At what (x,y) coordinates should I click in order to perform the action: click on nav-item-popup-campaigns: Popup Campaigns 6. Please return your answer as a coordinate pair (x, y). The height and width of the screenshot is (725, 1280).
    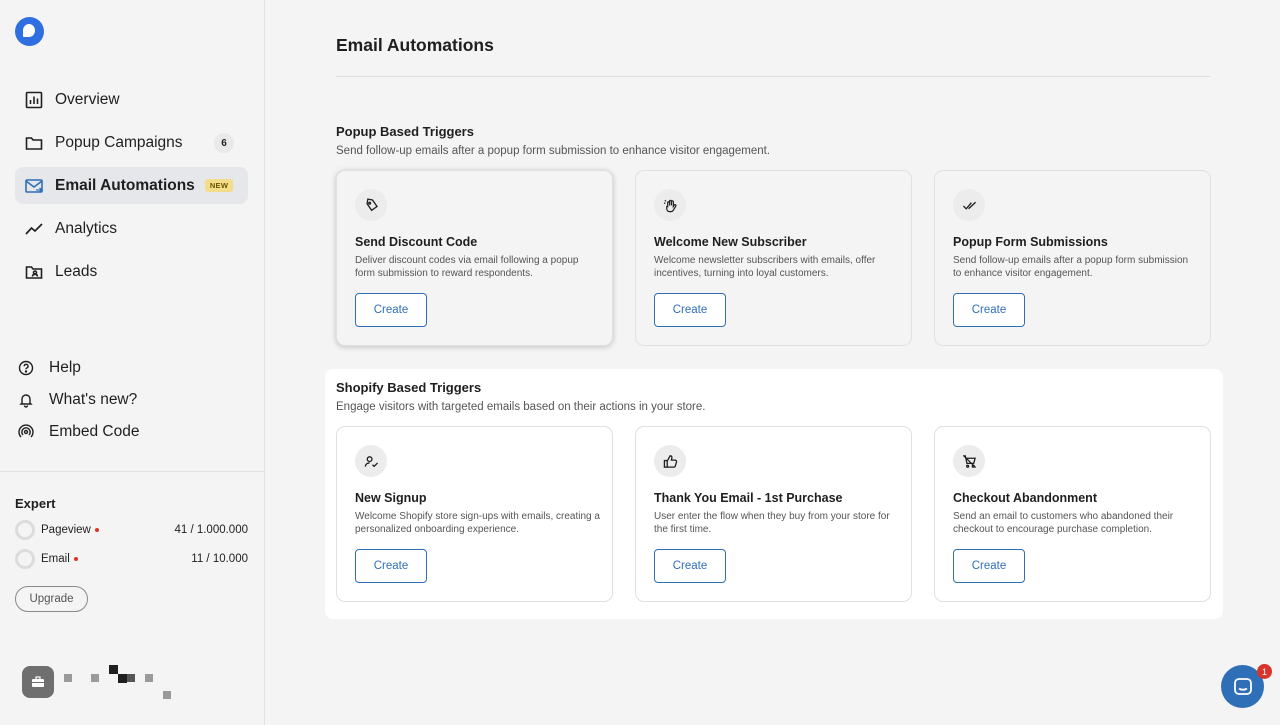
    Looking at the image, I should click on (131, 142).